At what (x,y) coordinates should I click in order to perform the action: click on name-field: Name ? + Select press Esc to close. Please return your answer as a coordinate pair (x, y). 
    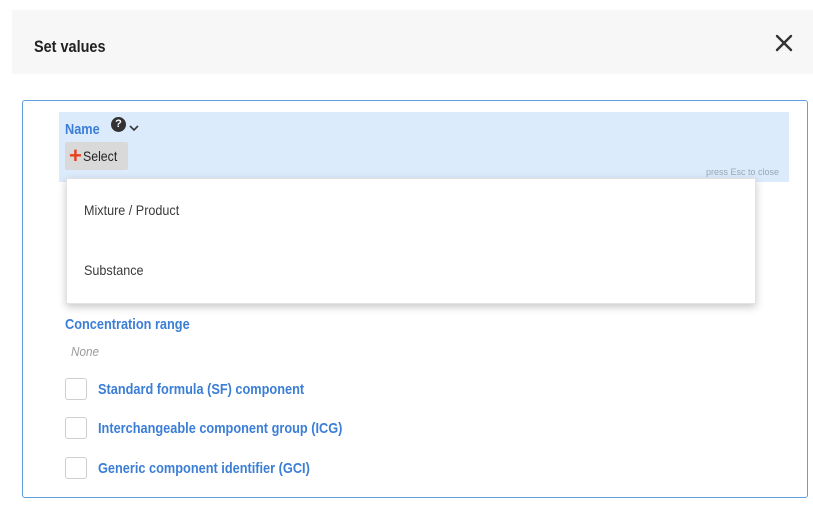
    Looking at the image, I should click on (424, 147).